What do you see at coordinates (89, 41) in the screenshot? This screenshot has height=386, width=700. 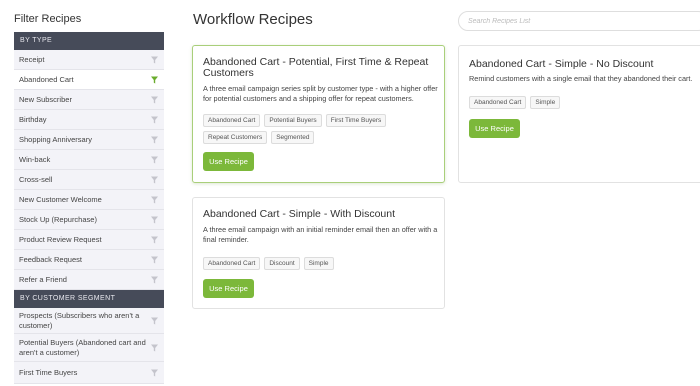 I see `section-header-by-type: BY TYPE` at bounding box center [89, 41].